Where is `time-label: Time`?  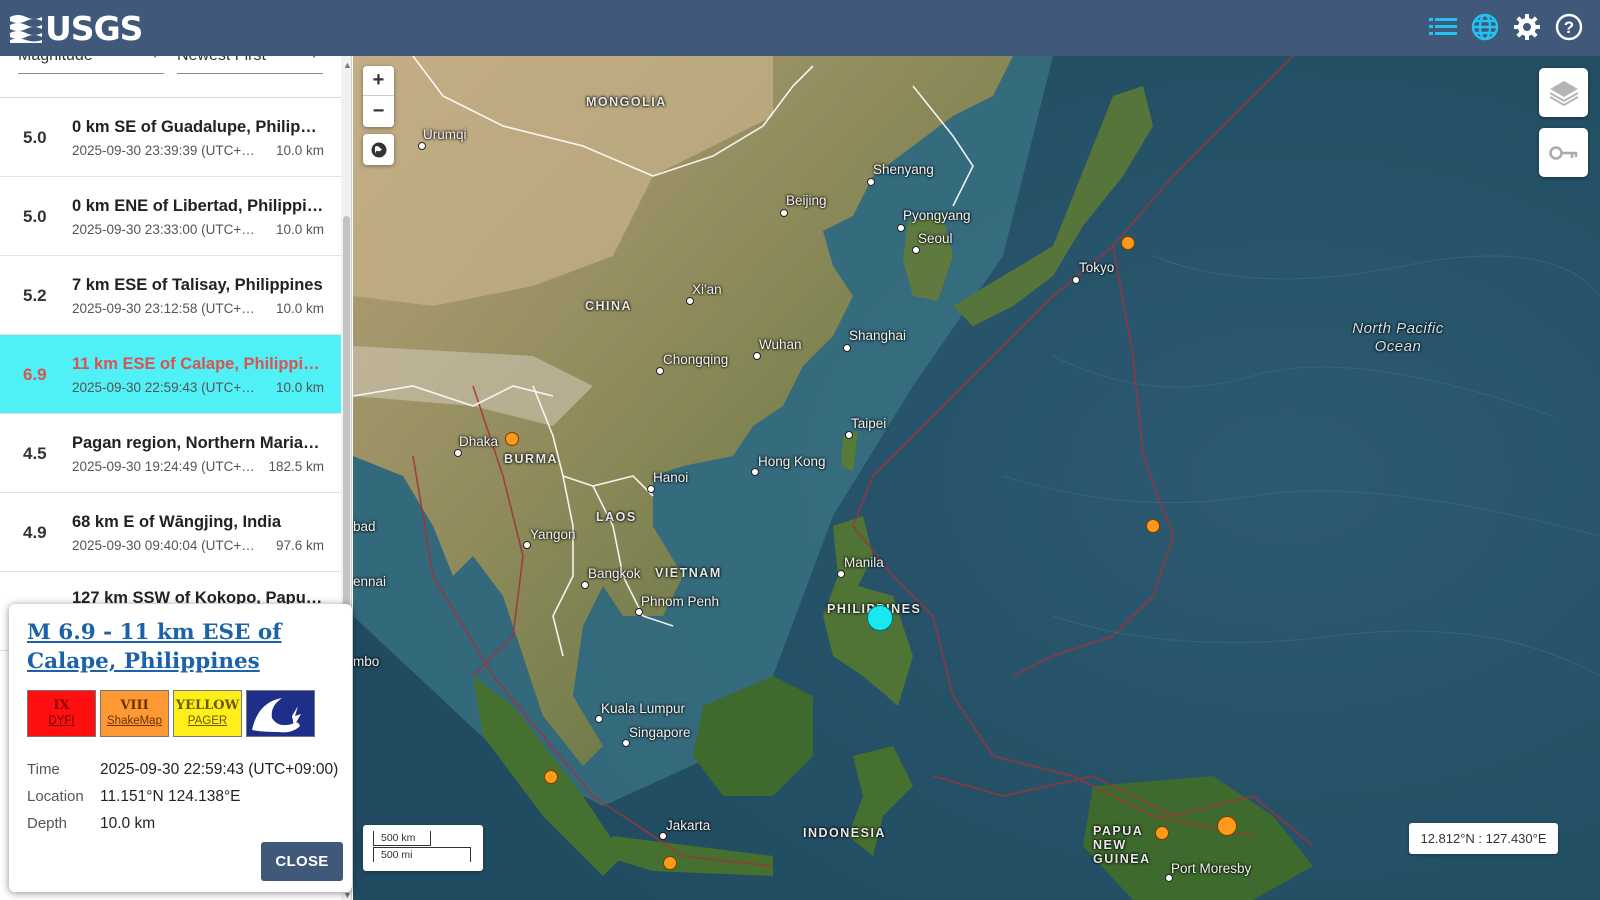 time-label: Time is located at coordinates (43, 769).